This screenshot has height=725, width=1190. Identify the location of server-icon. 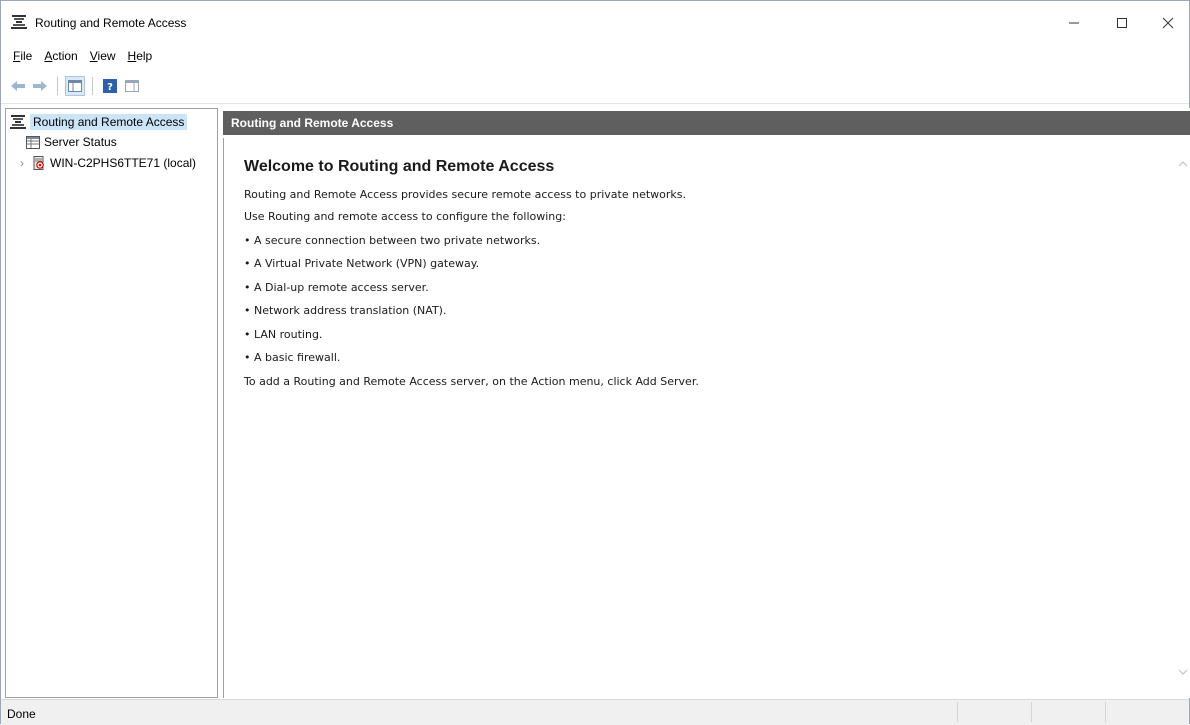
(38, 163).